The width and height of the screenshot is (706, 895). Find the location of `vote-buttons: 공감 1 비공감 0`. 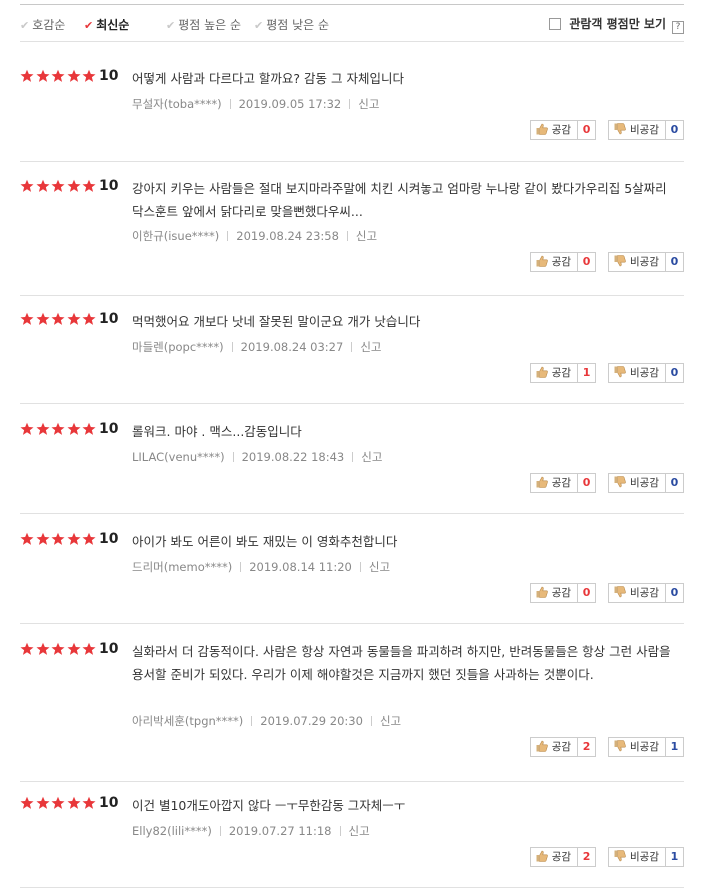

vote-buttons: 공감 1 비공감 0 is located at coordinates (606, 373).